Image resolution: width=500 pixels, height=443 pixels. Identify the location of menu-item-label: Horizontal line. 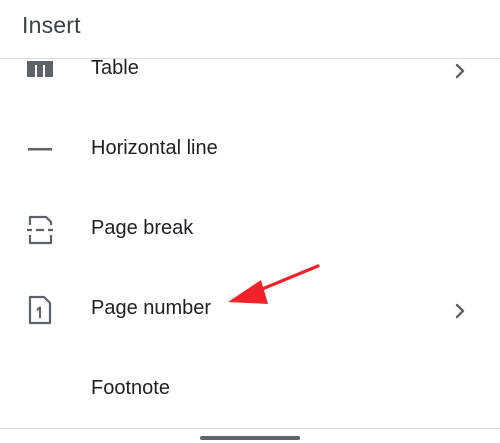
(154, 148).